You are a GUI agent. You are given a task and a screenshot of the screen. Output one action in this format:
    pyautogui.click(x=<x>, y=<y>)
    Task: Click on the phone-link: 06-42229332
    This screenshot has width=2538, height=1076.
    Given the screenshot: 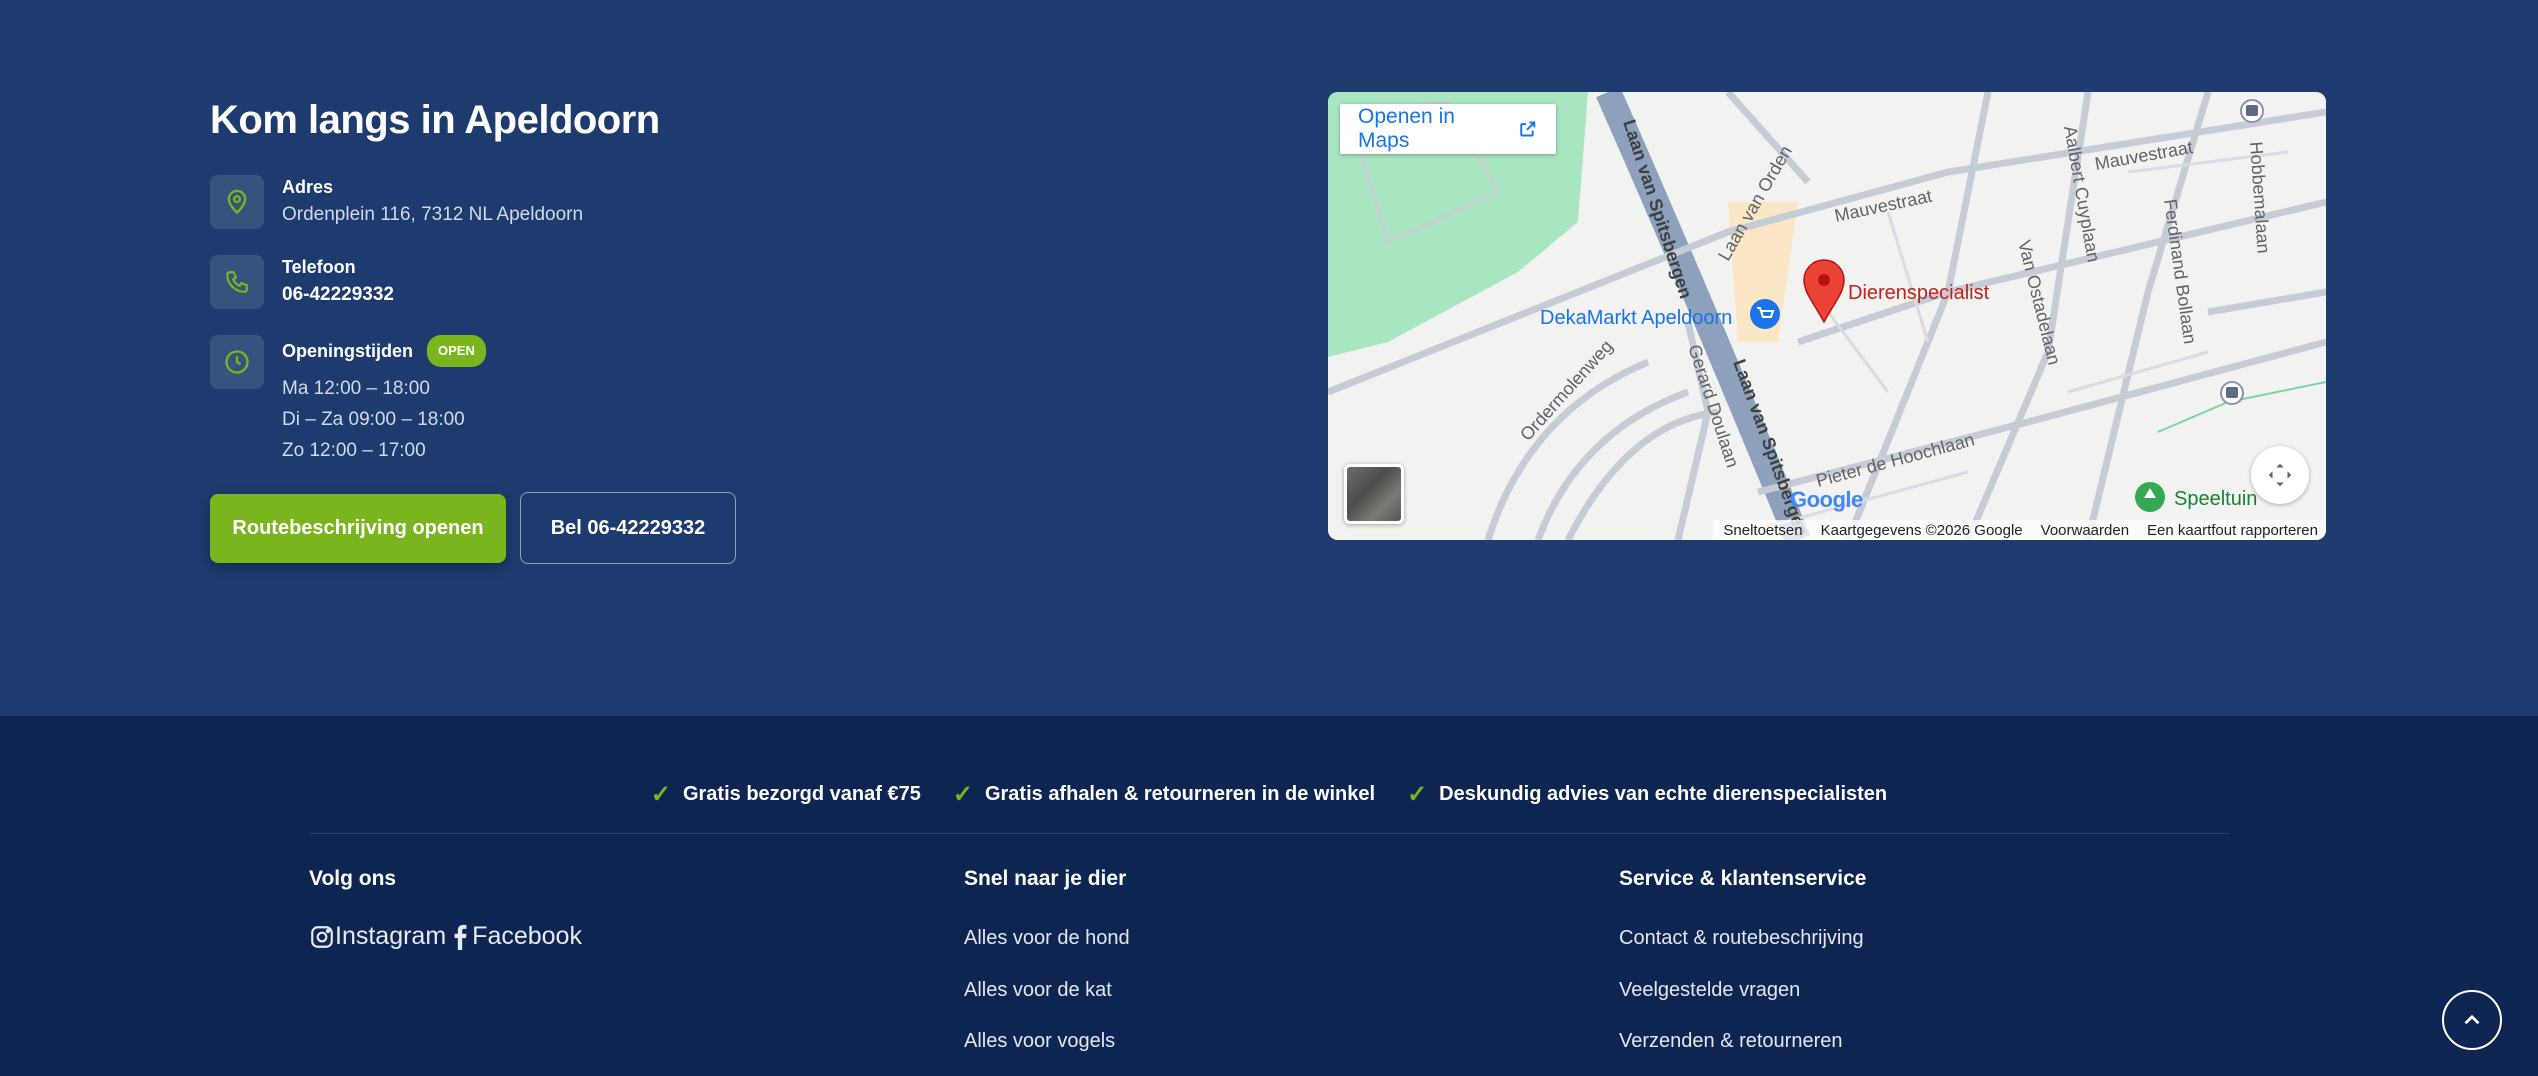 What is the action you would take?
    pyautogui.click(x=338, y=294)
    